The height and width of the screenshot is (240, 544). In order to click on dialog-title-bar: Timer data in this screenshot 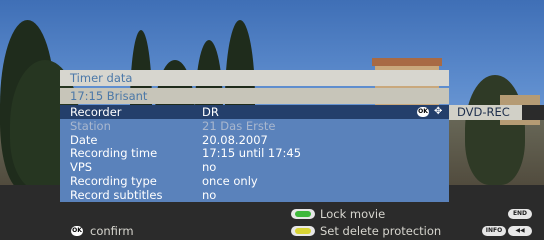, I will do `click(254, 78)`.